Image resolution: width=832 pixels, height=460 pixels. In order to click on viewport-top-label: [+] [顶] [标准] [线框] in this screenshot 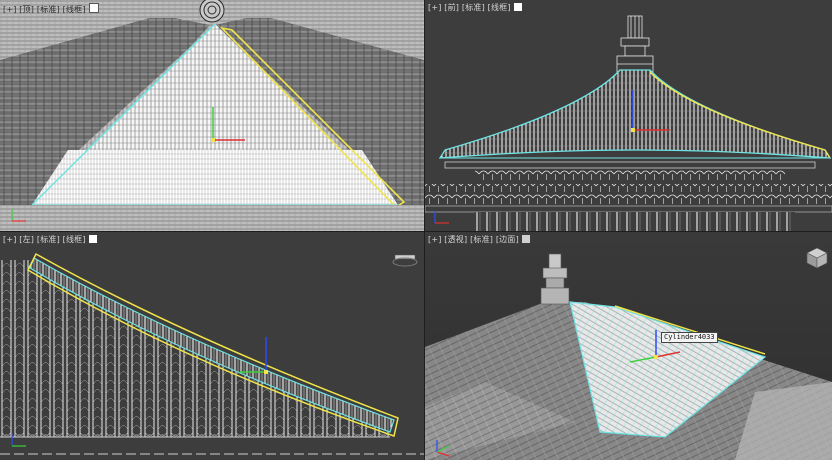, I will do `click(51, 9)`.